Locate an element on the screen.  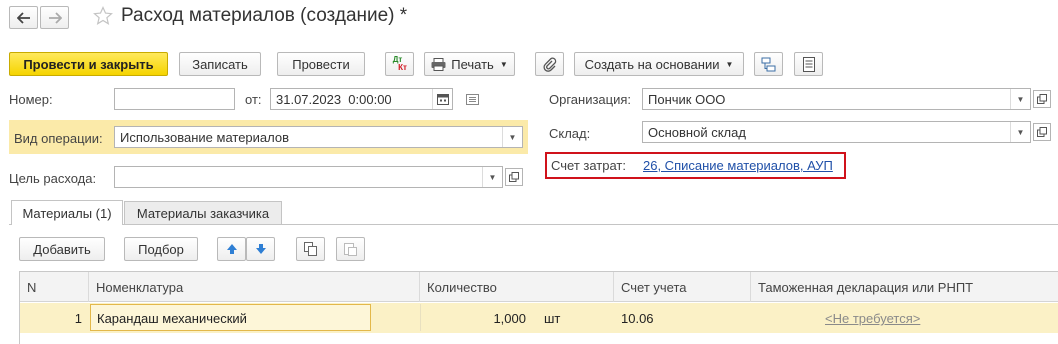
column-header-n: N is located at coordinates (54, 287).